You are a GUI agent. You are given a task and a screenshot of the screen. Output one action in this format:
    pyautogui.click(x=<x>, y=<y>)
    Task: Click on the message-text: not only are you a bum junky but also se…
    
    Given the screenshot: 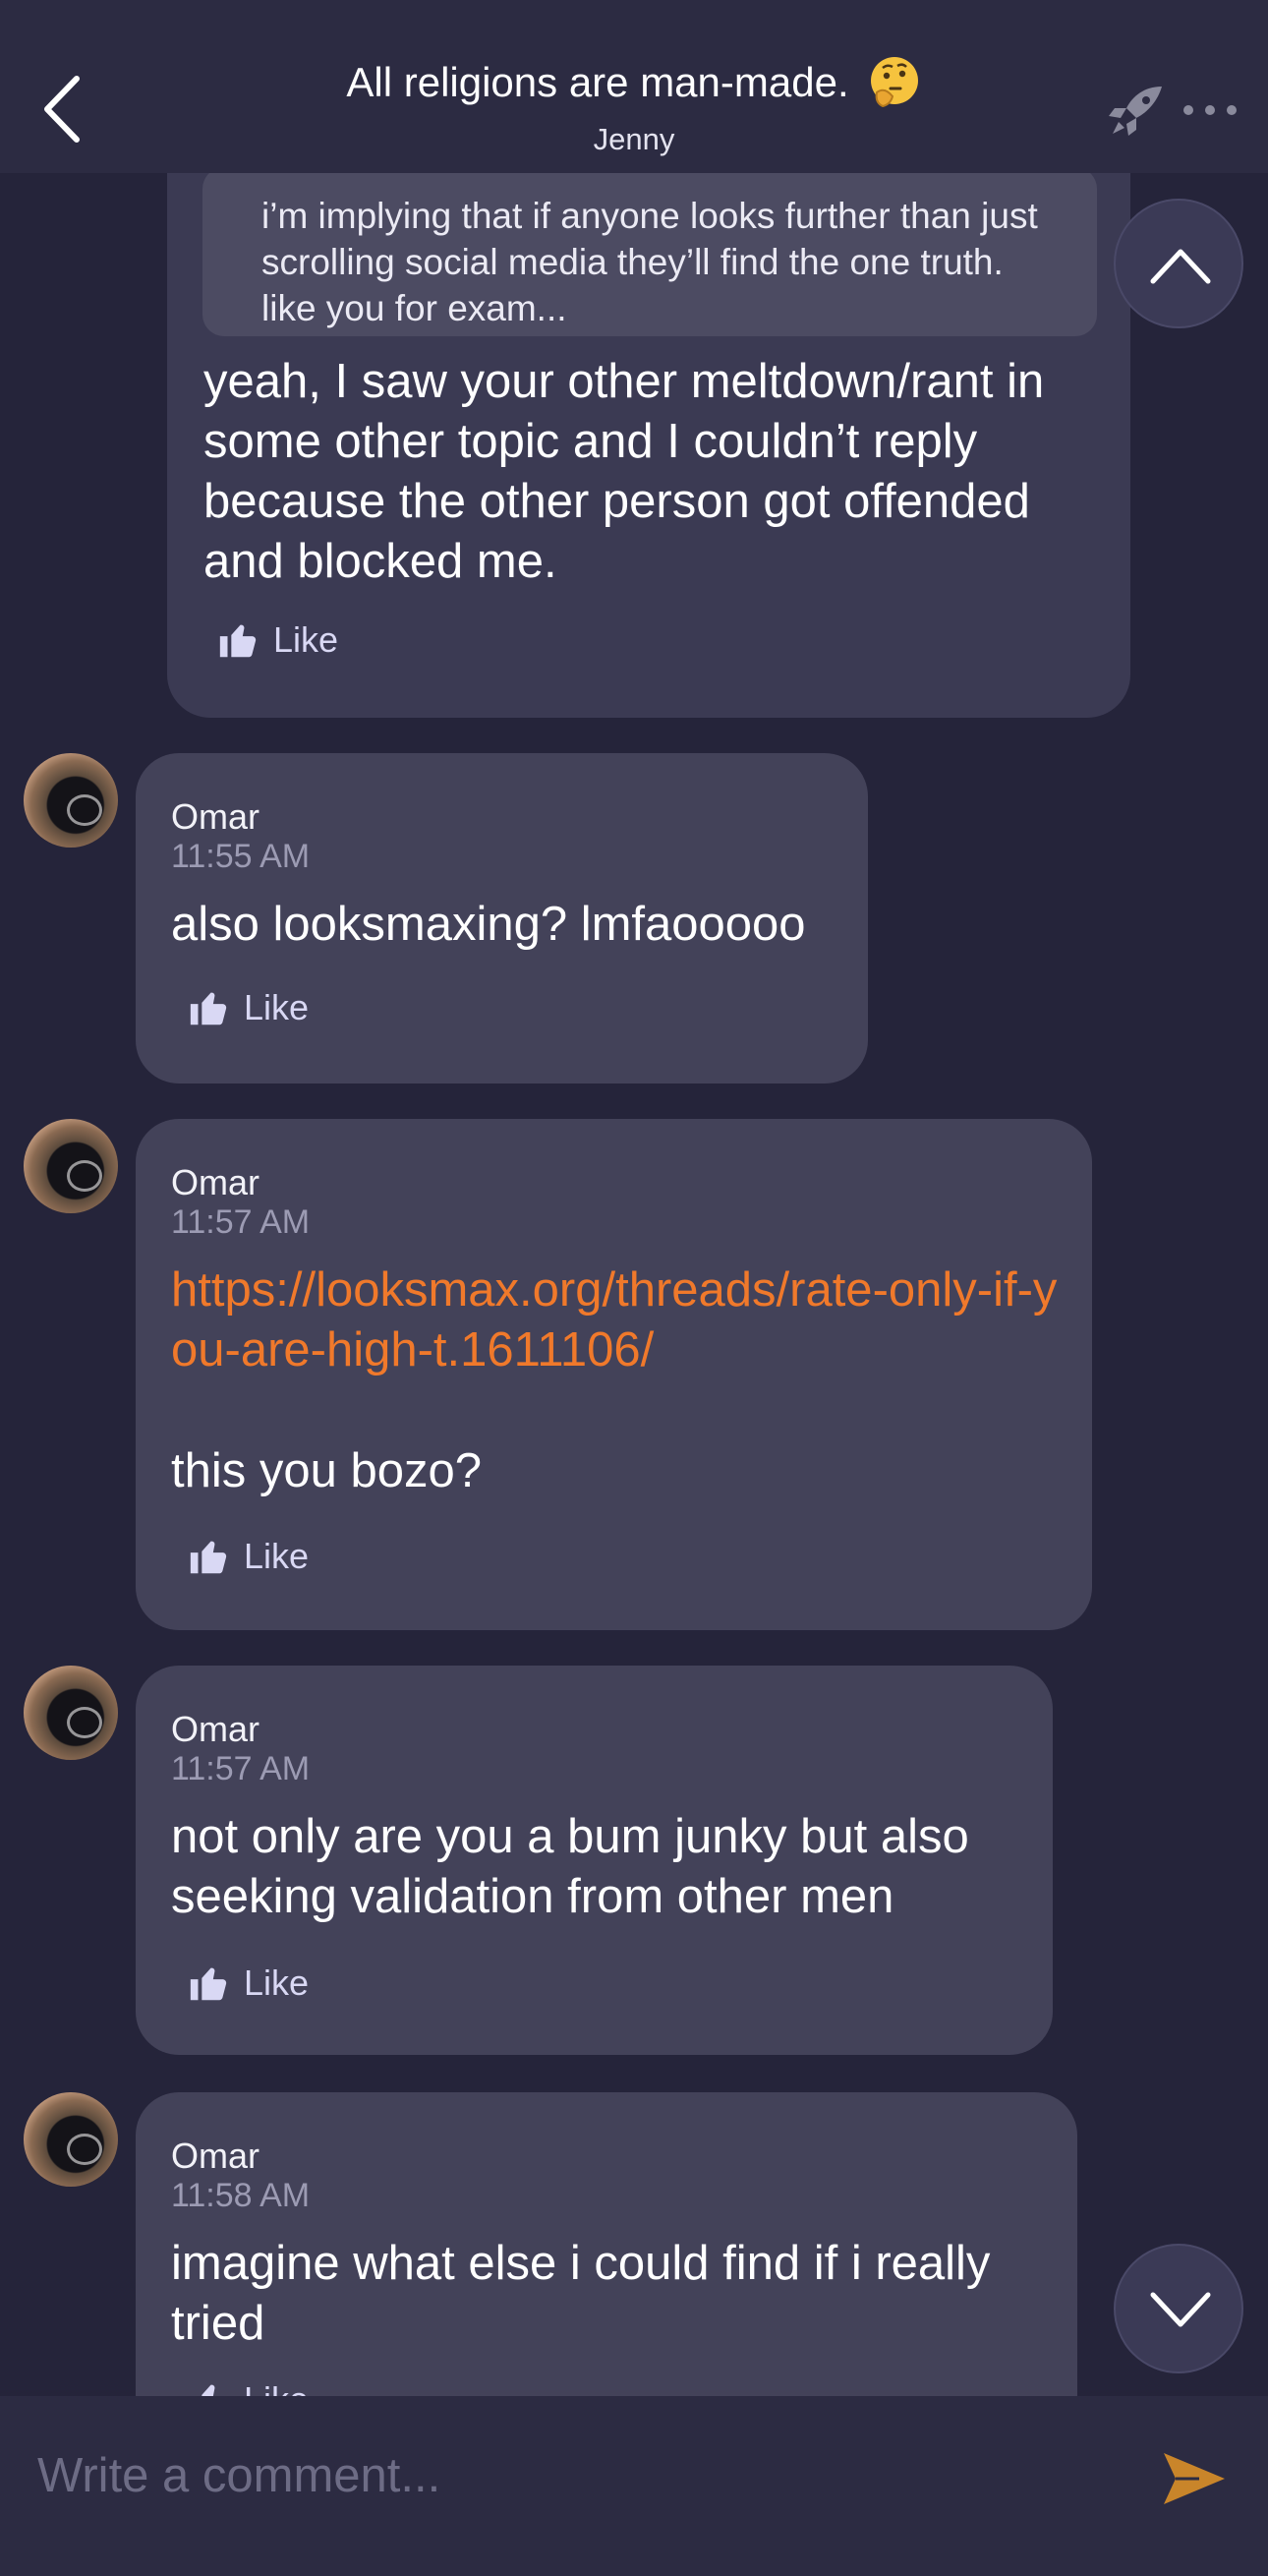 What is the action you would take?
    pyautogui.click(x=570, y=1866)
    